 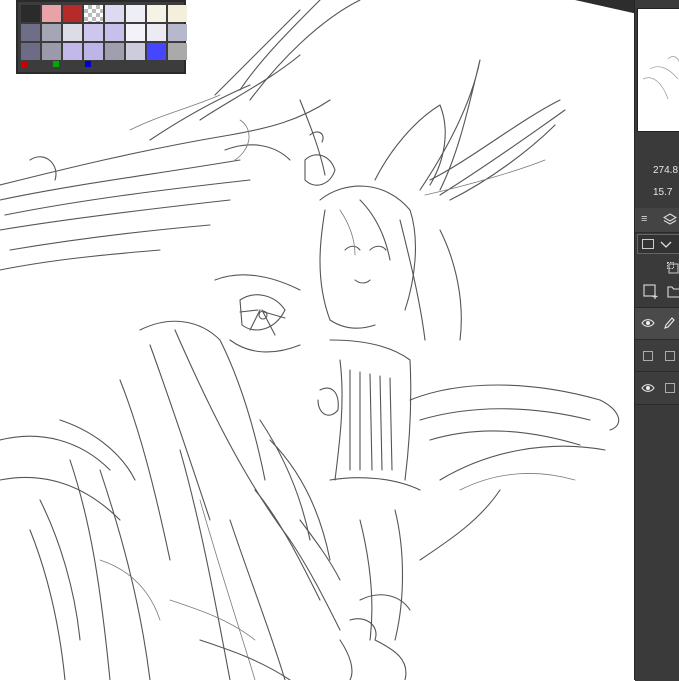 I want to click on transparent-swatch, so click(x=93, y=13).